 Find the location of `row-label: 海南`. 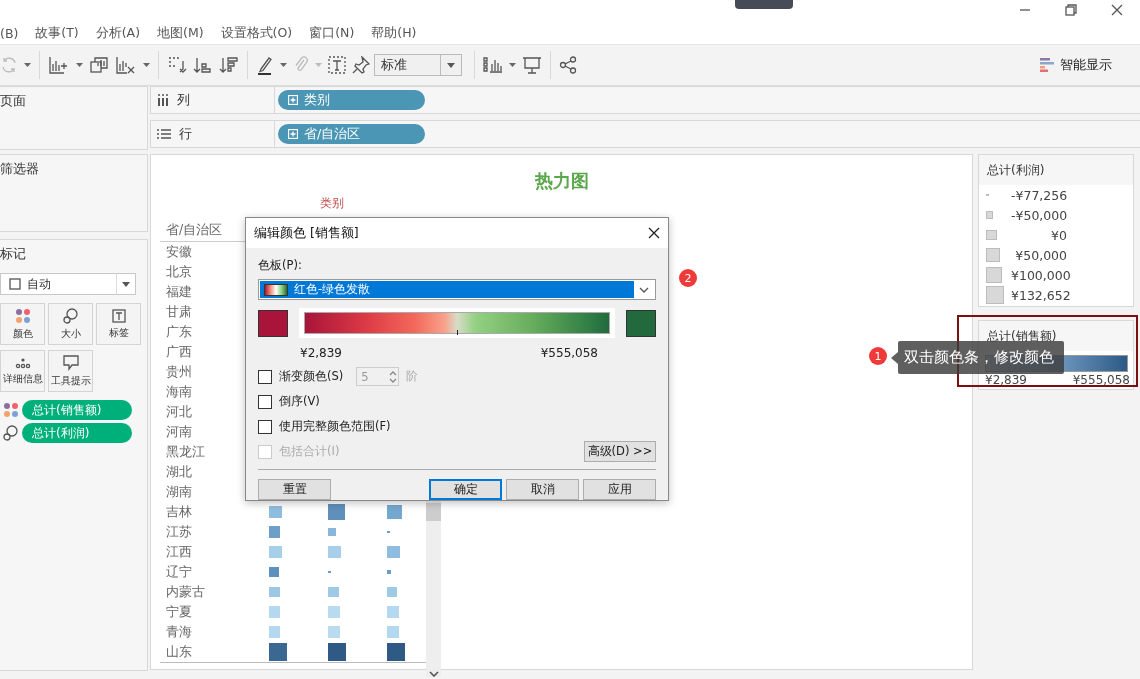

row-label: 海南 is located at coordinates (179, 392).